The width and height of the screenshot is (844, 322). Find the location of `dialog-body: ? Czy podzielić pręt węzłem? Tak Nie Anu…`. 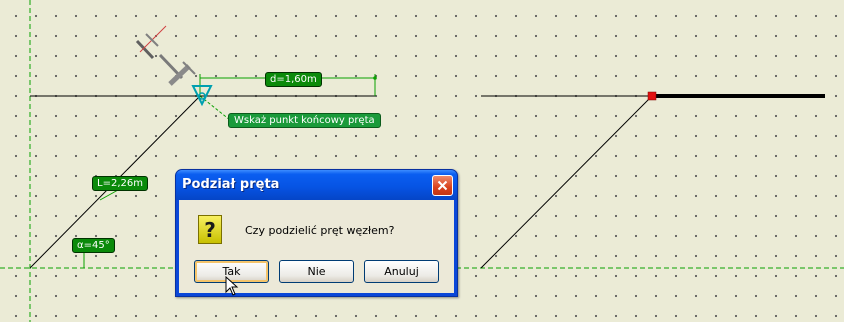

dialog-body: ? Czy podzielić pręt węzłem? Tak Nie Anu… is located at coordinates (316, 246).